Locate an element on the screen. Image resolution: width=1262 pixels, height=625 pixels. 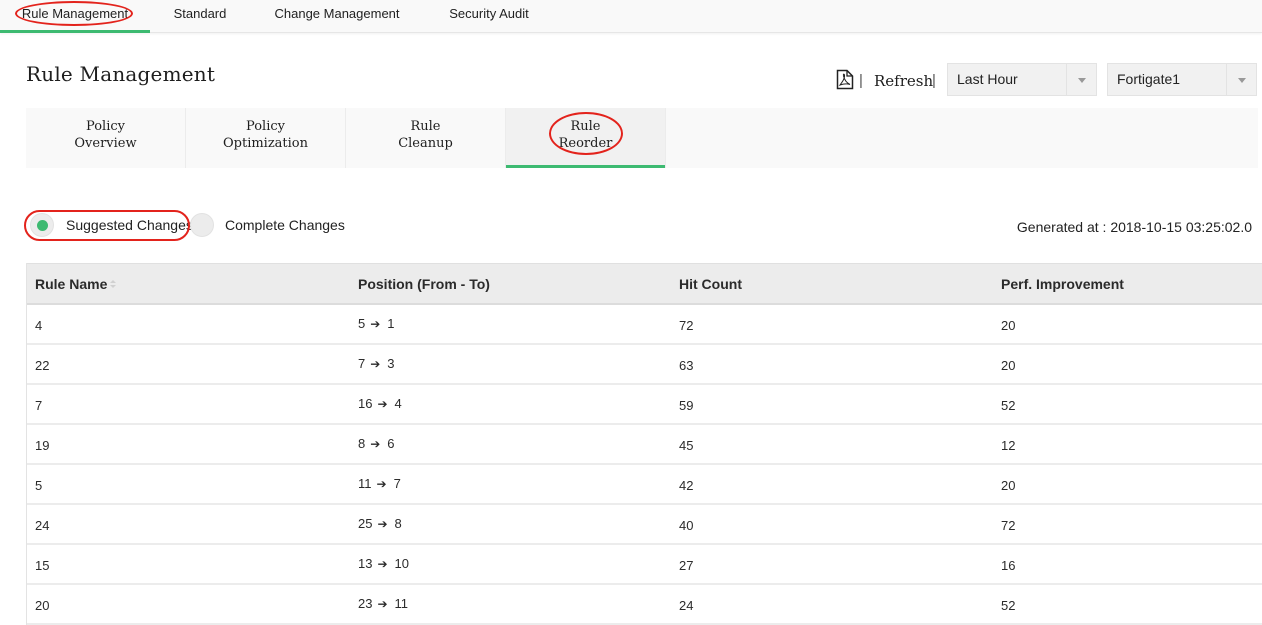
subtab-rule-cleanup: Rule Cleanup is located at coordinates (426, 138).